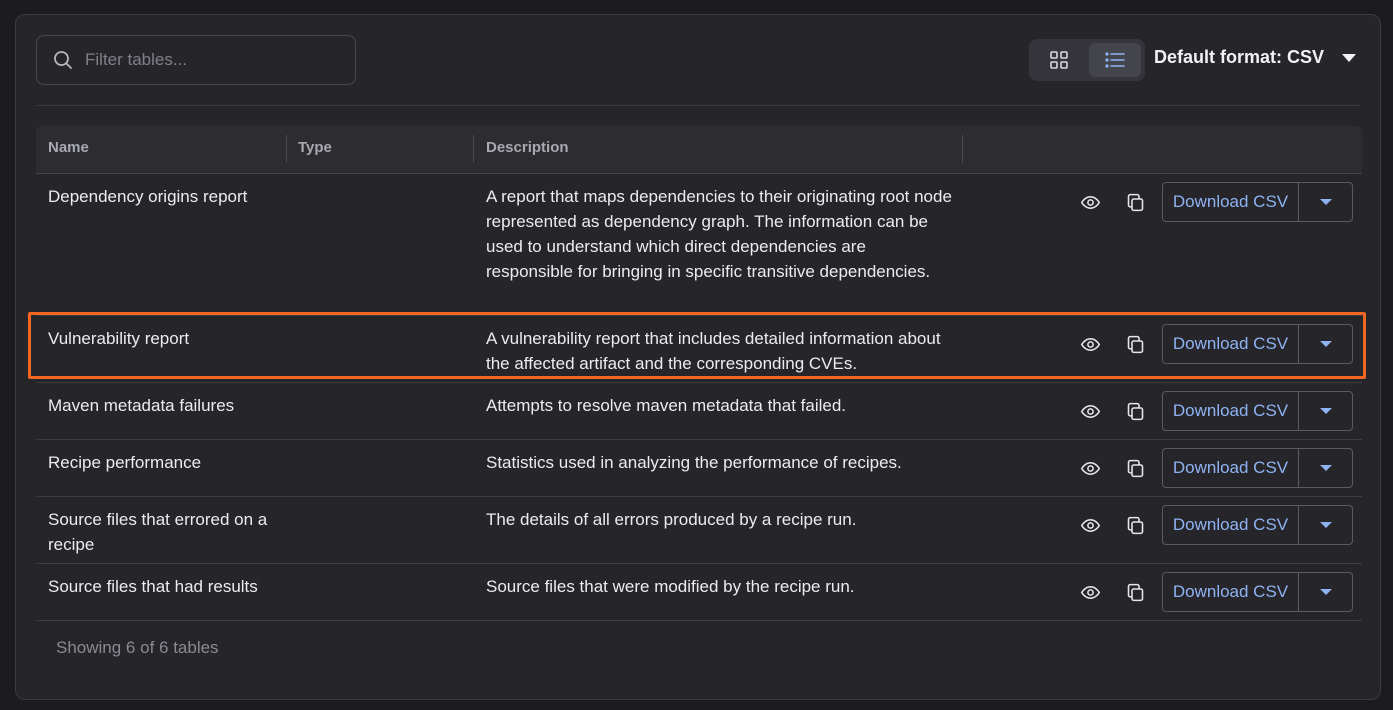  I want to click on list-view-button, so click(1115, 60).